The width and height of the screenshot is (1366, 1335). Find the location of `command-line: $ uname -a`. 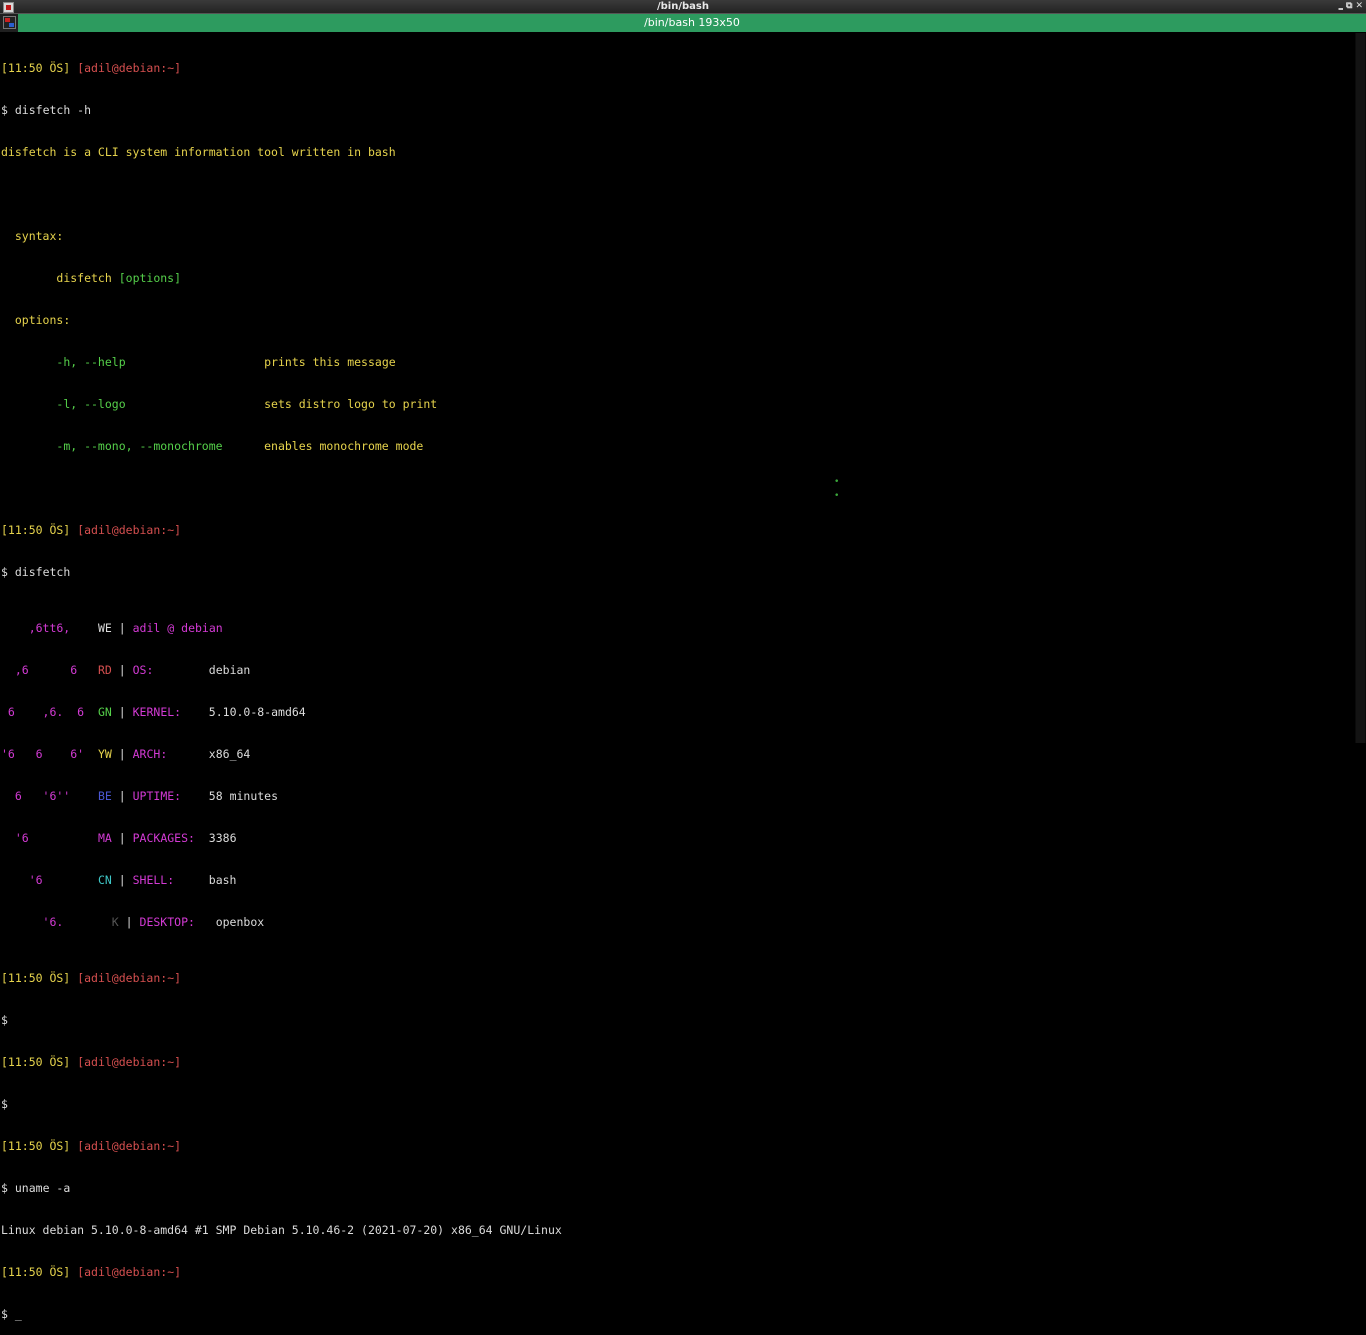

command-line: $ uname -a is located at coordinates (677, 1188).